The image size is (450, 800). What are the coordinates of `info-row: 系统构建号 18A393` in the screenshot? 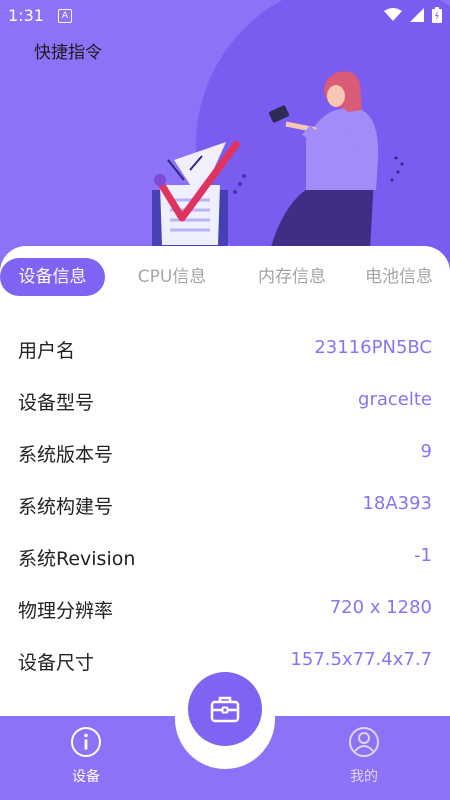 It's located at (225, 506).